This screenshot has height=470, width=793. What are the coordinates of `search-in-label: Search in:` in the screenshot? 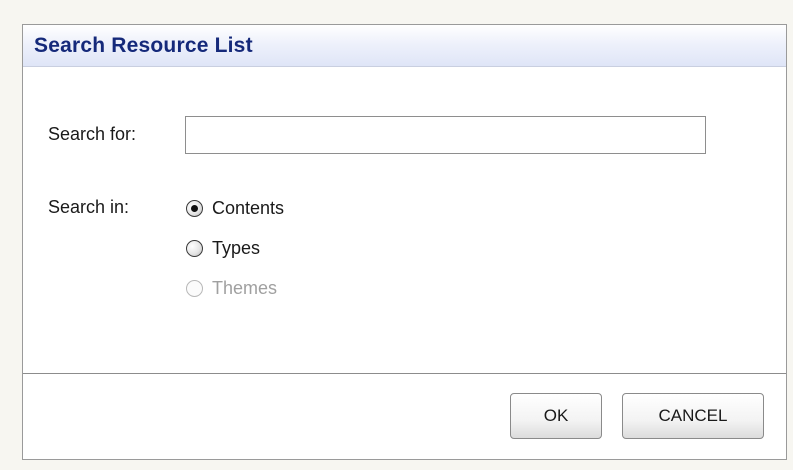 It's located at (89, 207).